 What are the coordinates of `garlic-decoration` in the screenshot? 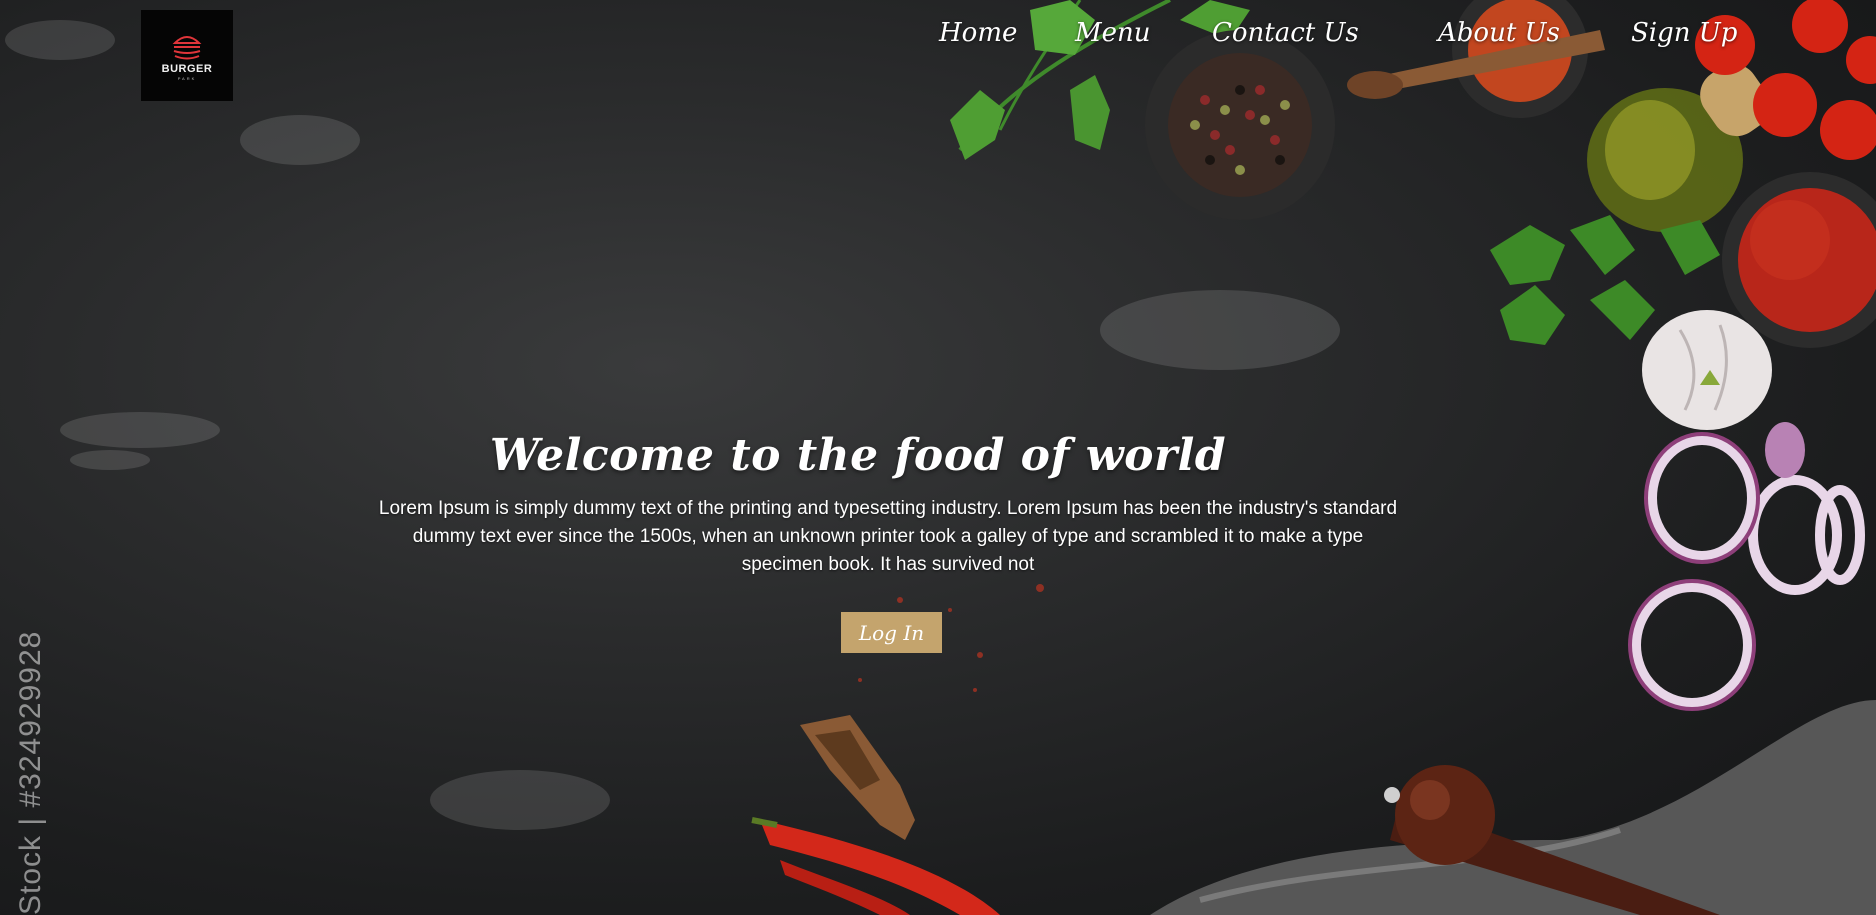 It's located at (1707, 370).